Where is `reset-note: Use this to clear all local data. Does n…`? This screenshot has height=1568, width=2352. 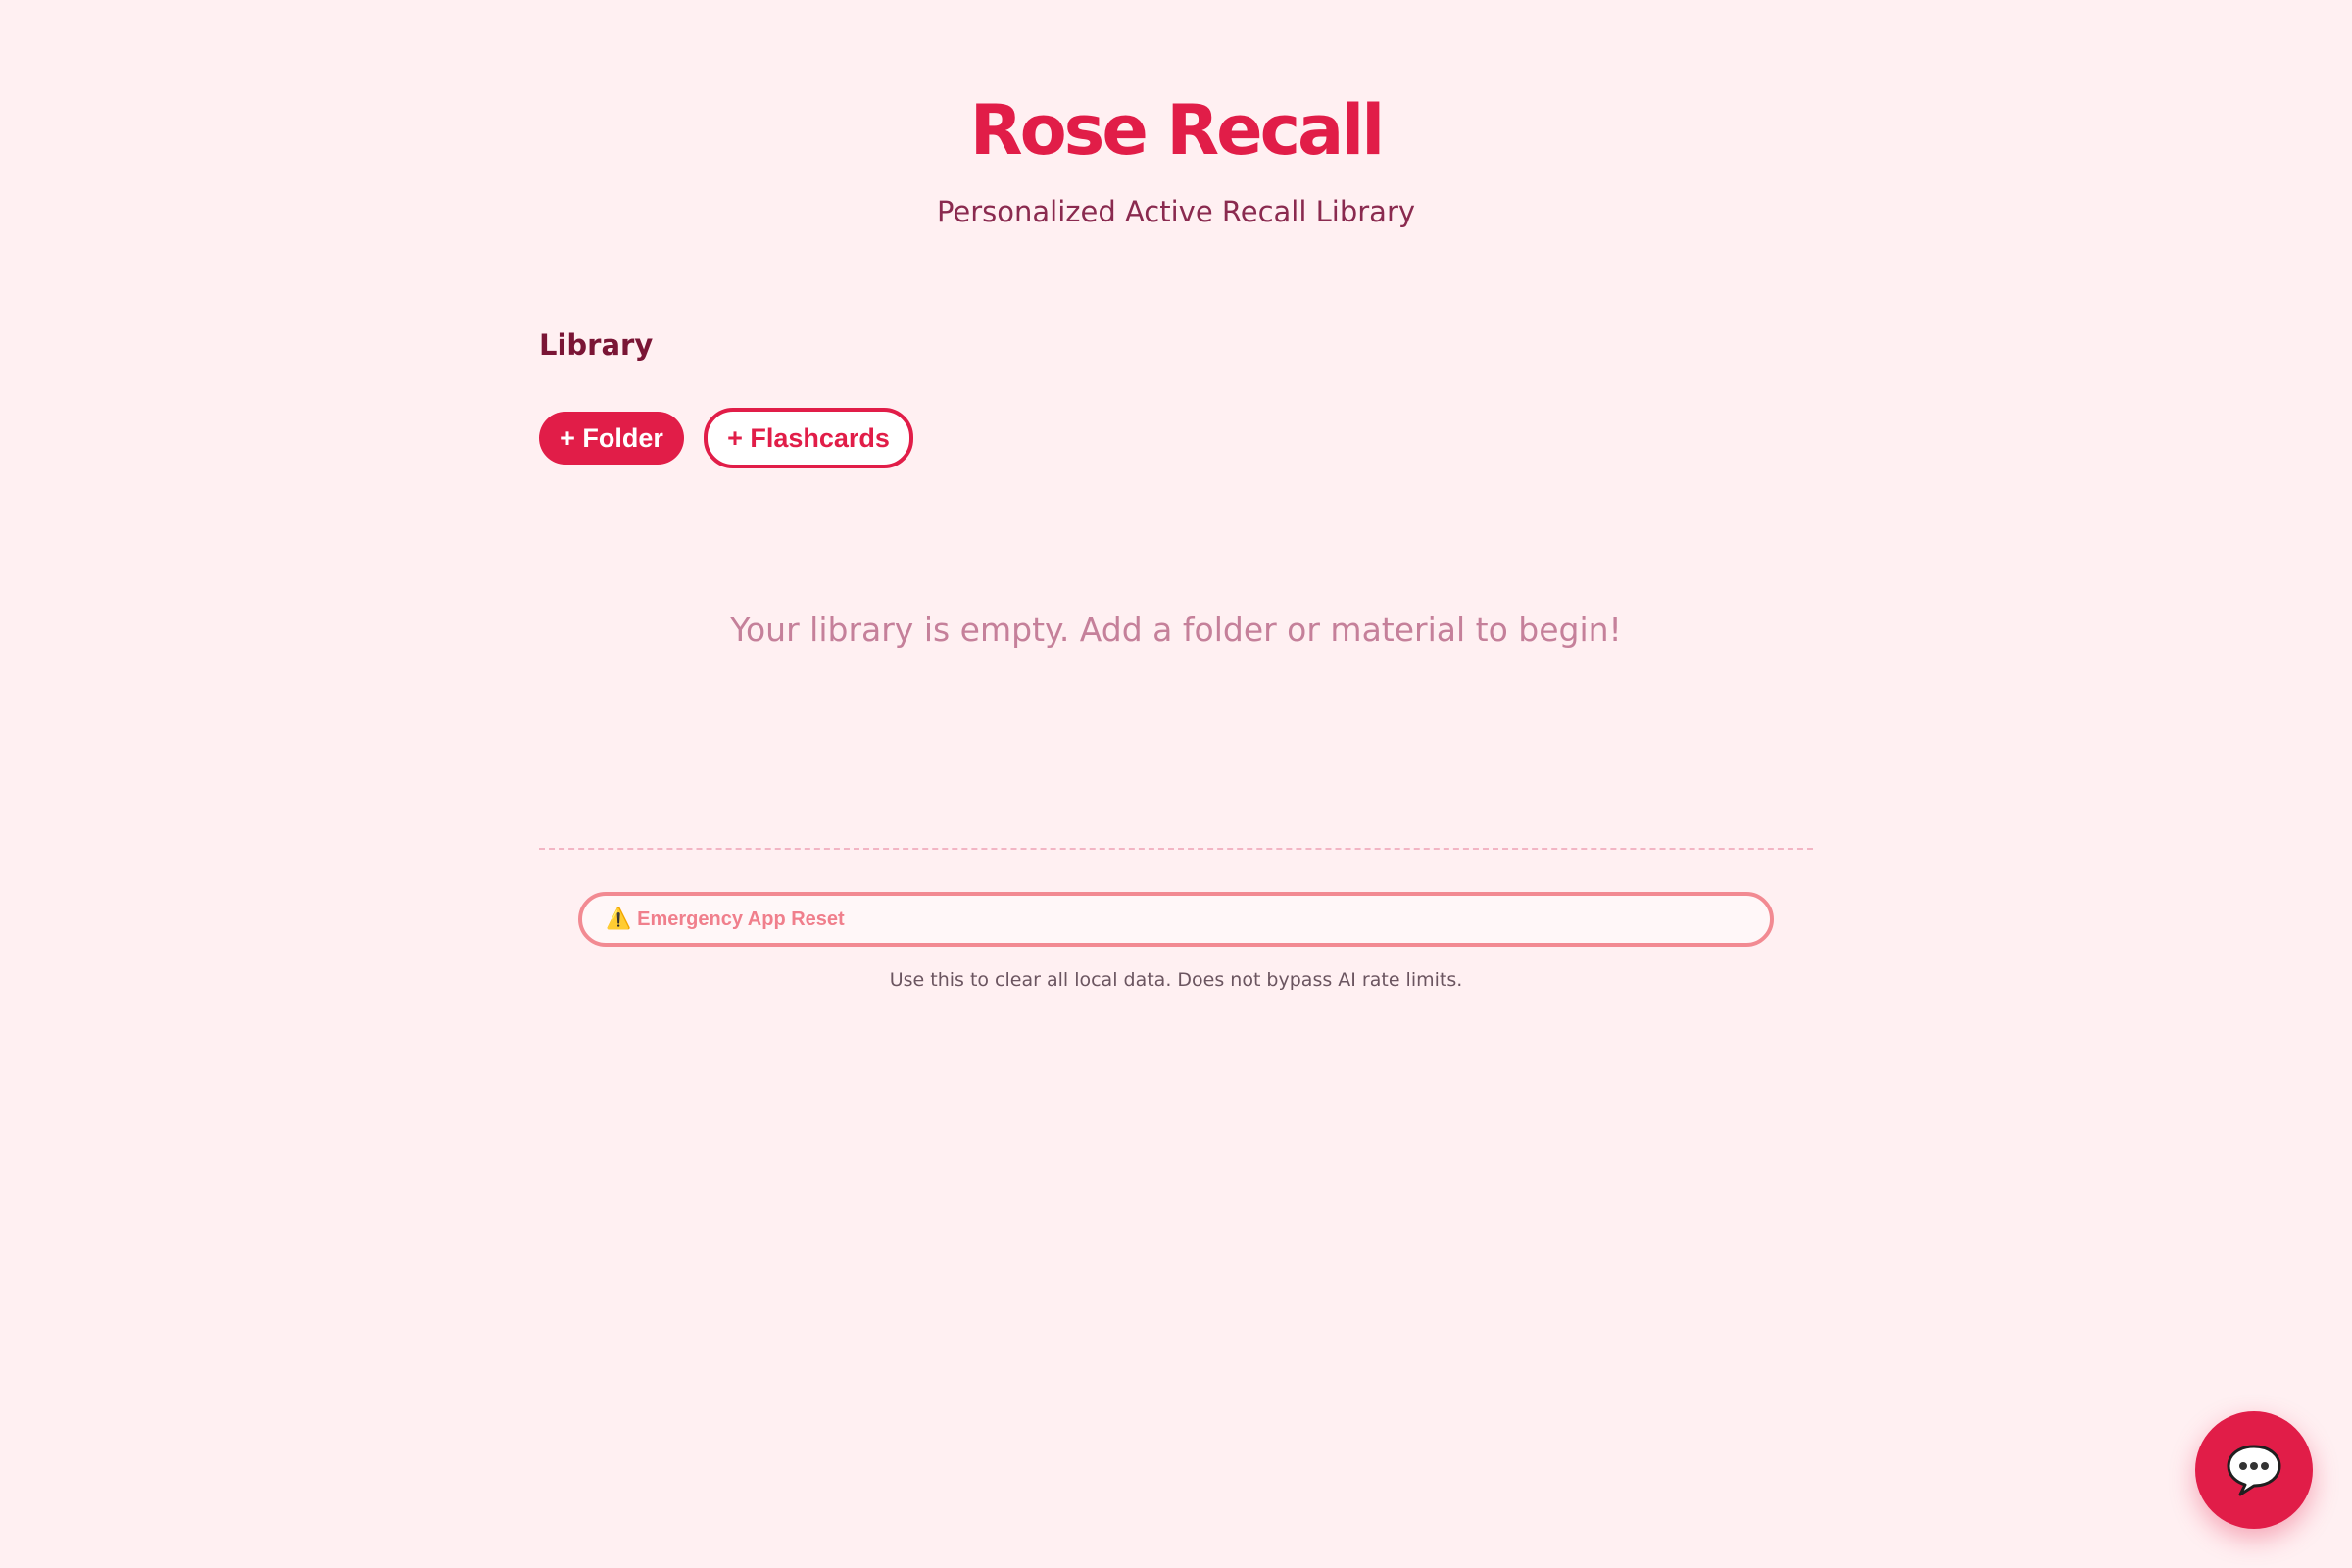
reset-note: Use this to clear all local data. Does n… is located at coordinates (1176, 980).